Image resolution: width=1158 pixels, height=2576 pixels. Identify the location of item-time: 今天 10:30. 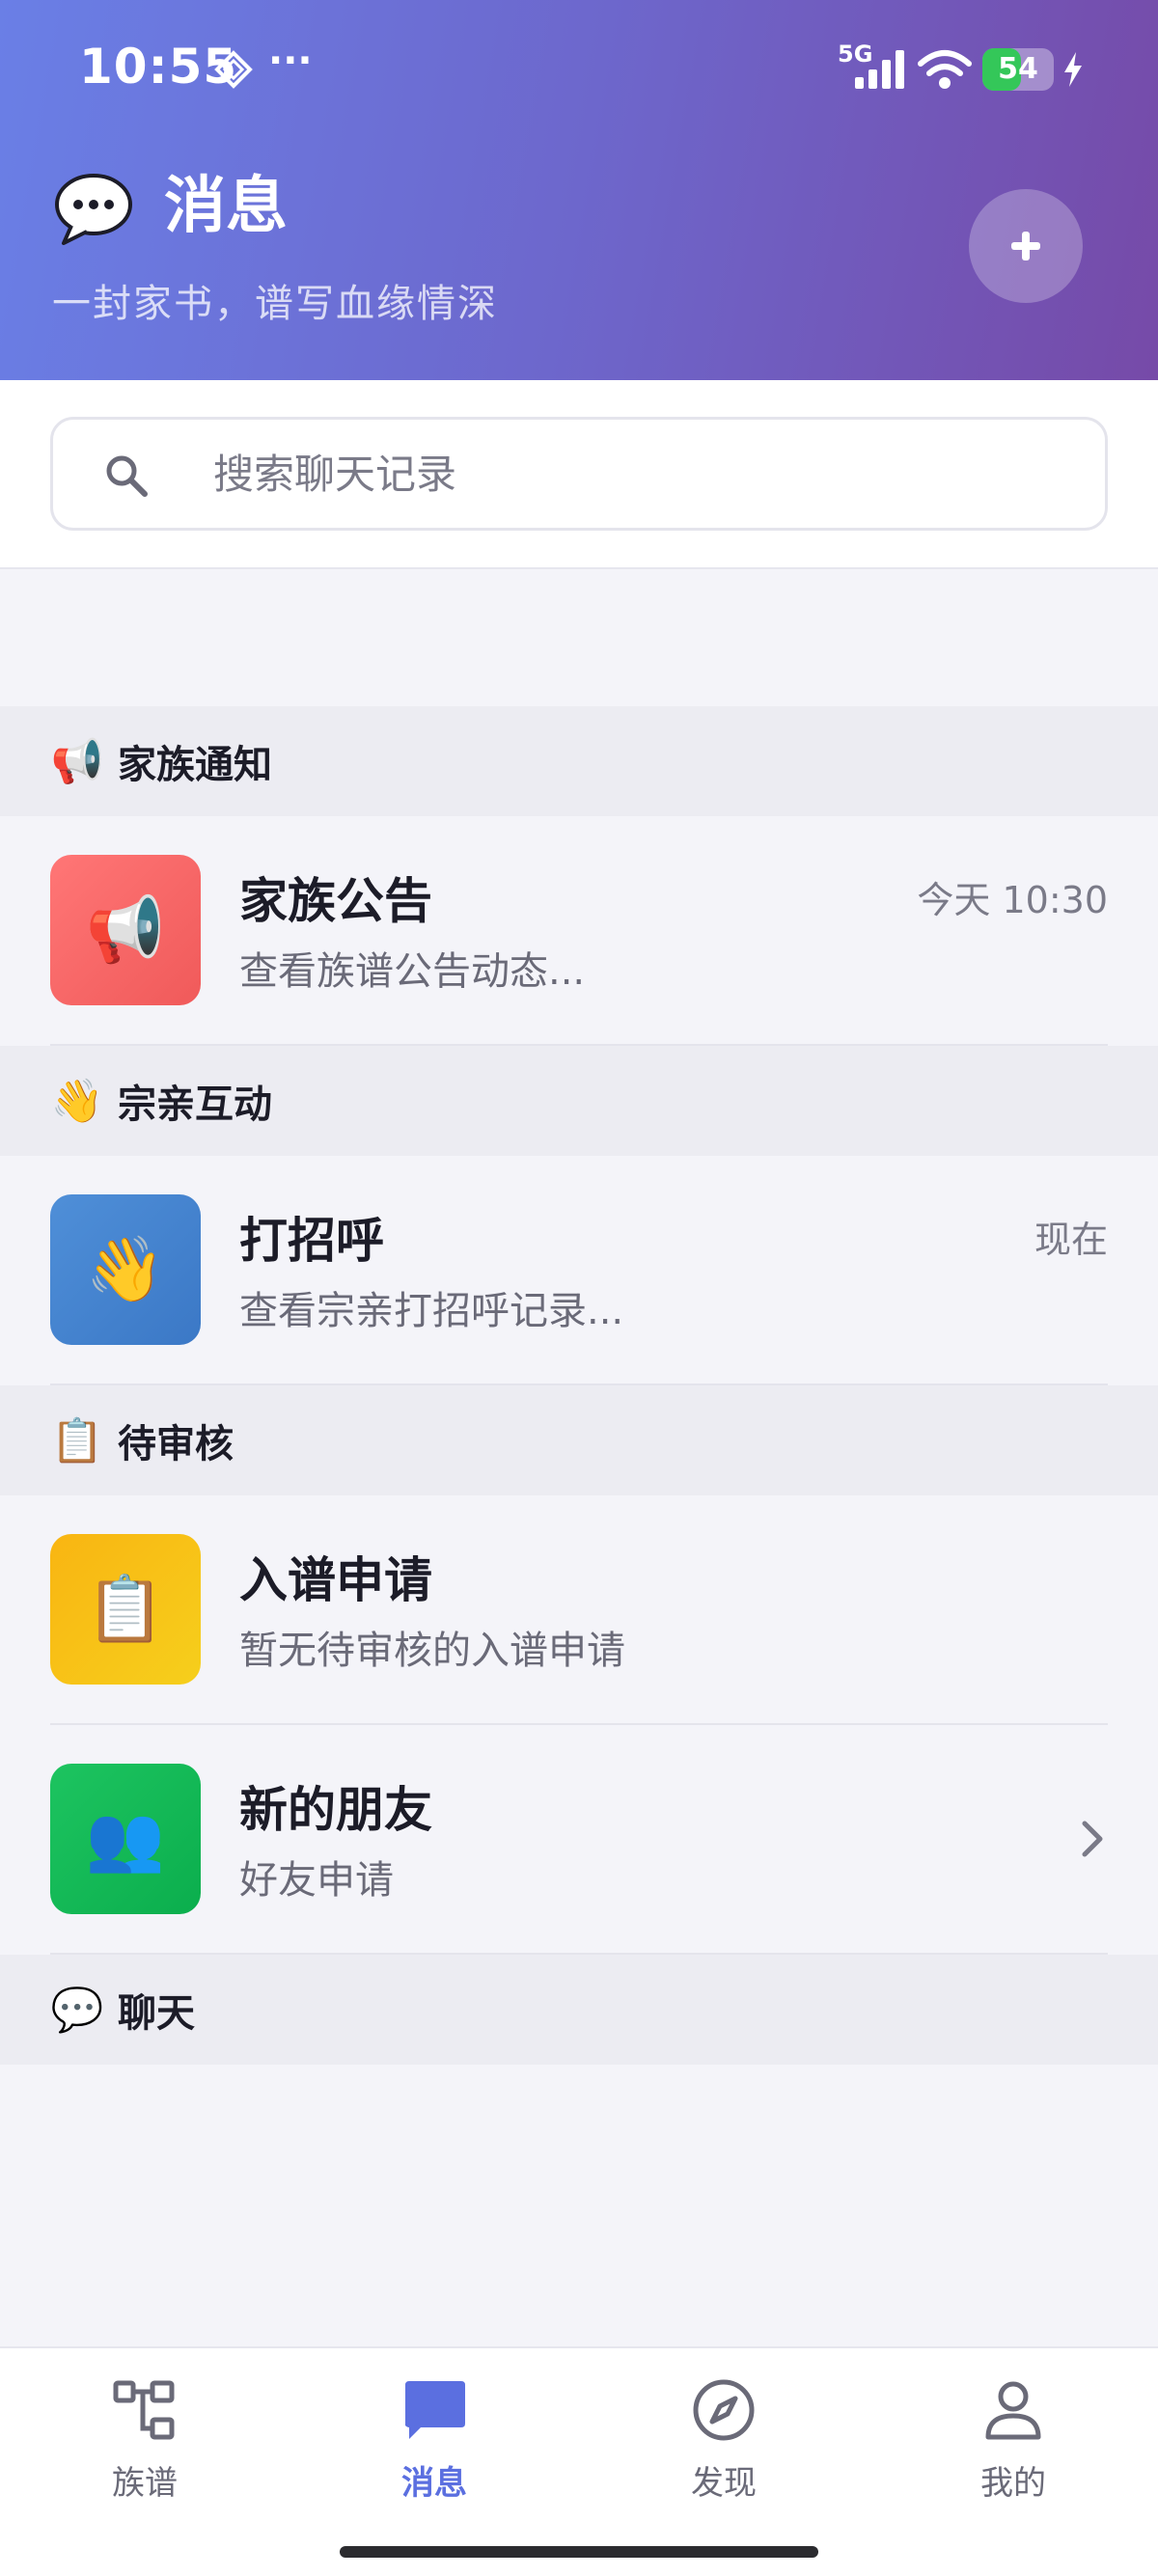
(1012, 900).